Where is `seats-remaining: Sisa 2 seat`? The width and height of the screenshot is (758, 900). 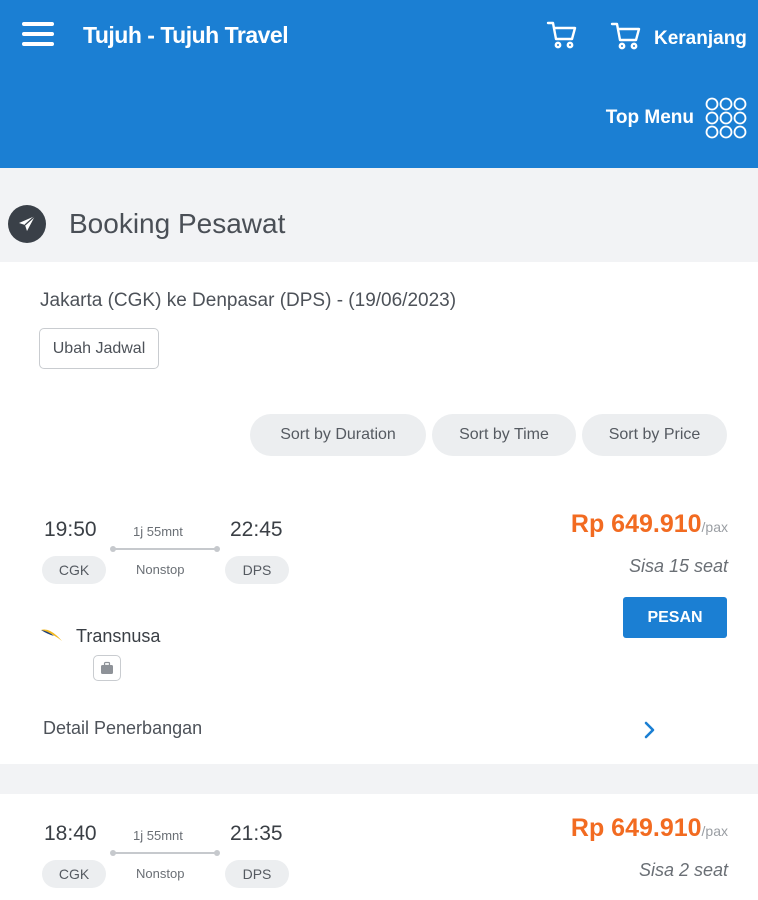 seats-remaining: Sisa 2 seat is located at coordinates (683, 870).